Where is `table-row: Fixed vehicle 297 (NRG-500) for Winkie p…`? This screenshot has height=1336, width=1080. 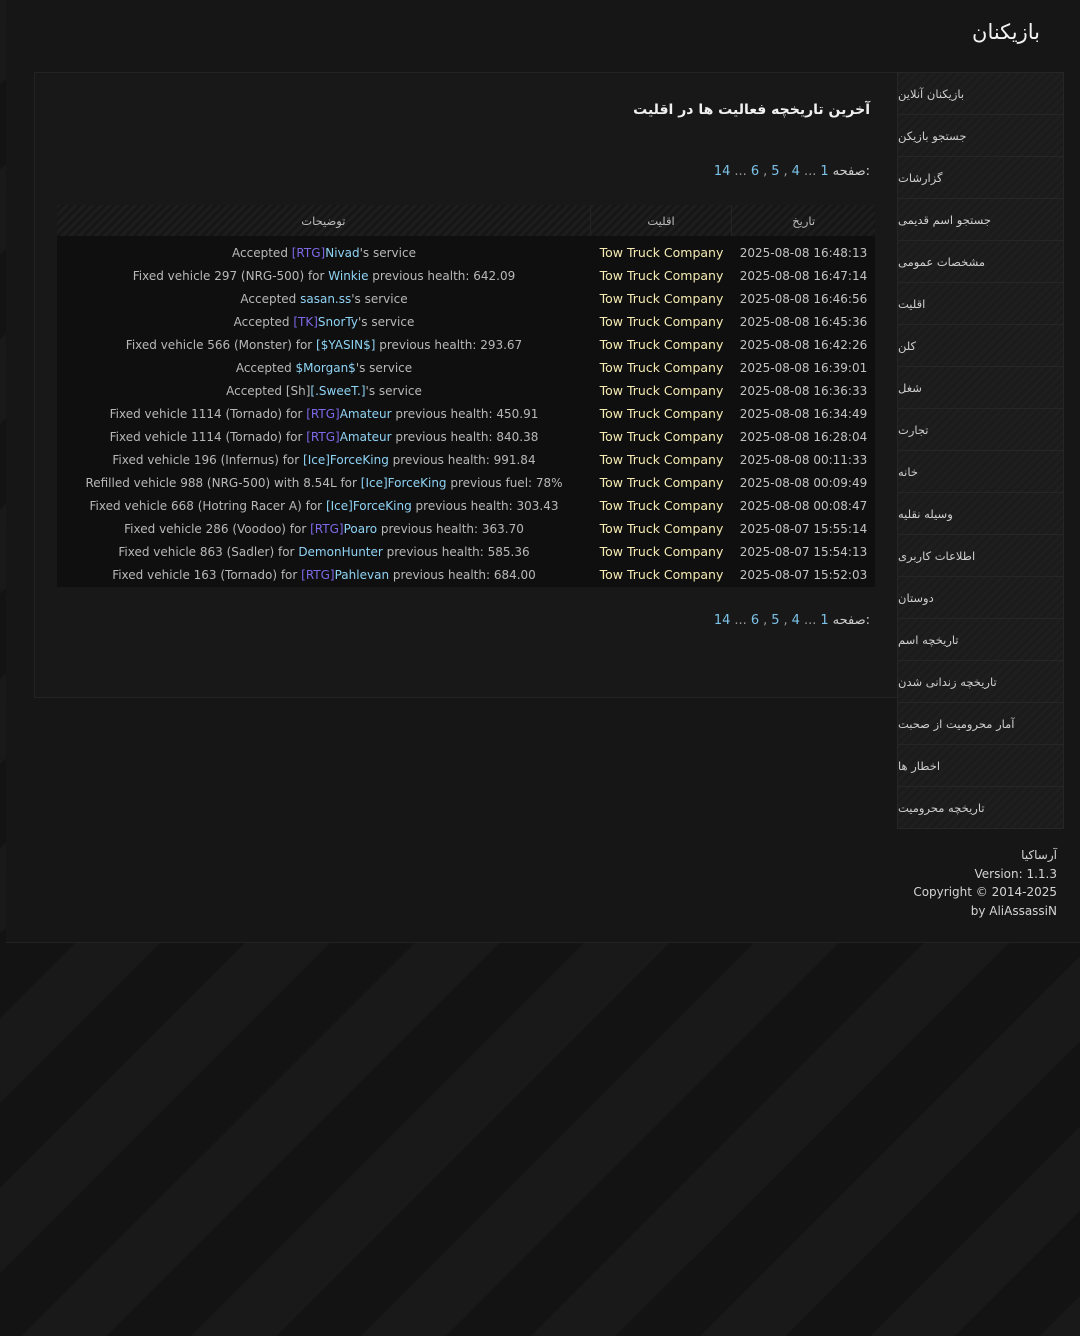
table-row: Fixed vehicle 297 (NRG-500) for Winkie p… is located at coordinates (466, 275).